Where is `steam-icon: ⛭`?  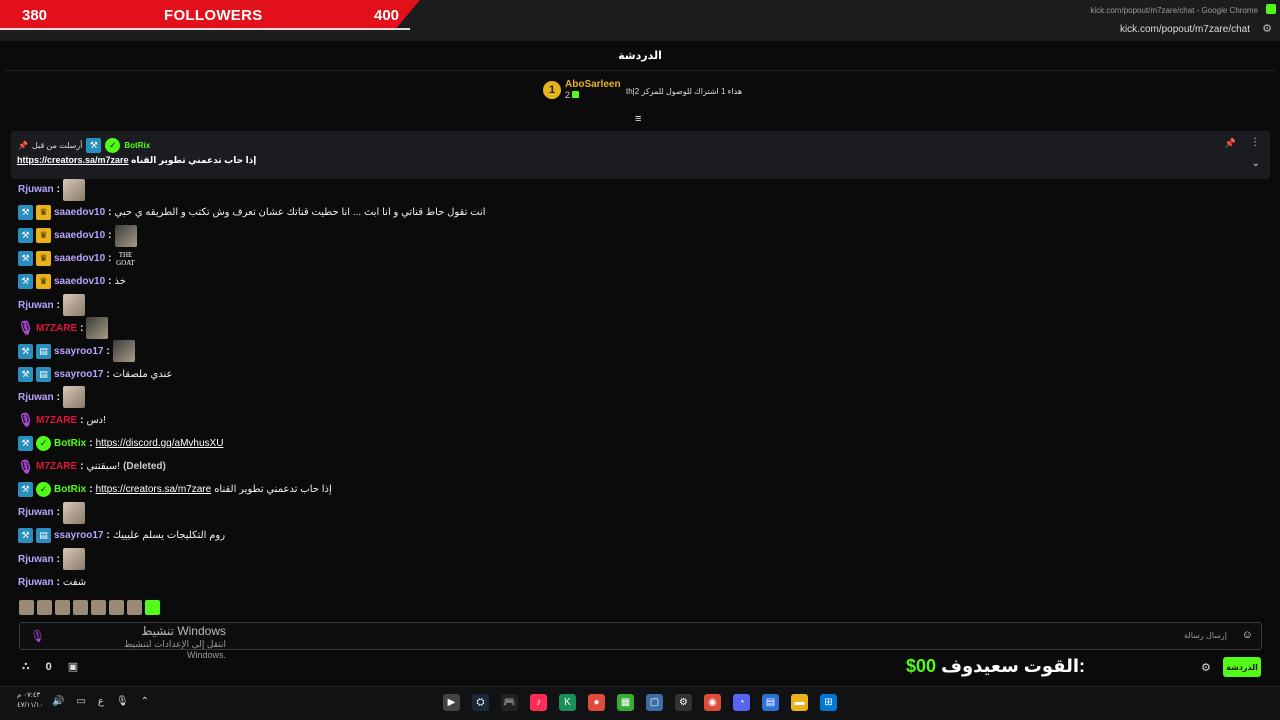 steam-icon: ⛭ is located at coordinates (480, 702).